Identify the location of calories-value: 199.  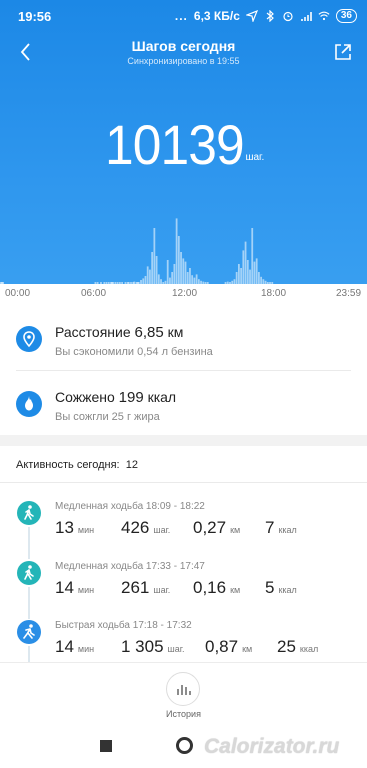
(131, 397).